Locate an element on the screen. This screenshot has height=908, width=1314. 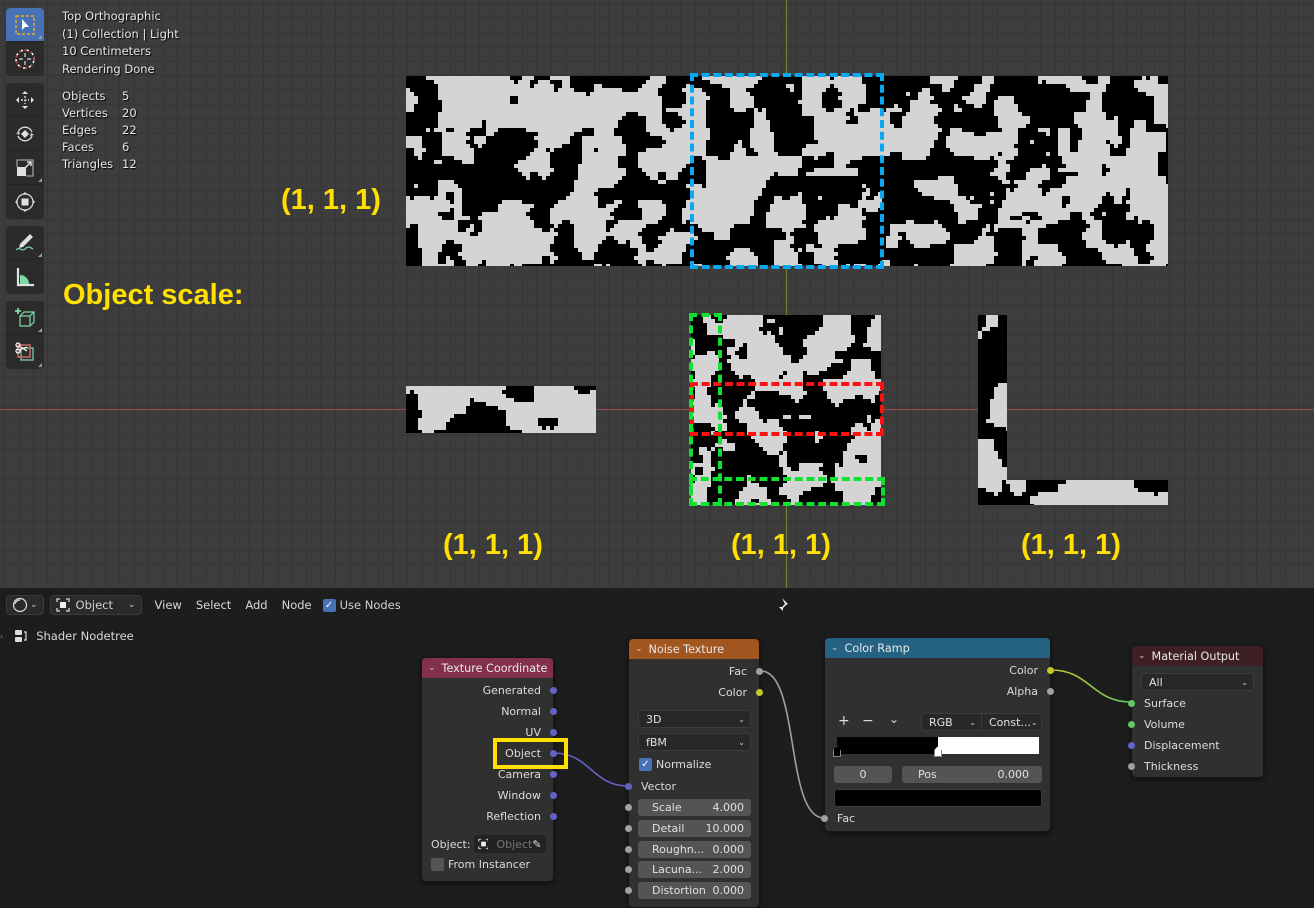
shader-editor-icon is located at coordinates (20, 605).